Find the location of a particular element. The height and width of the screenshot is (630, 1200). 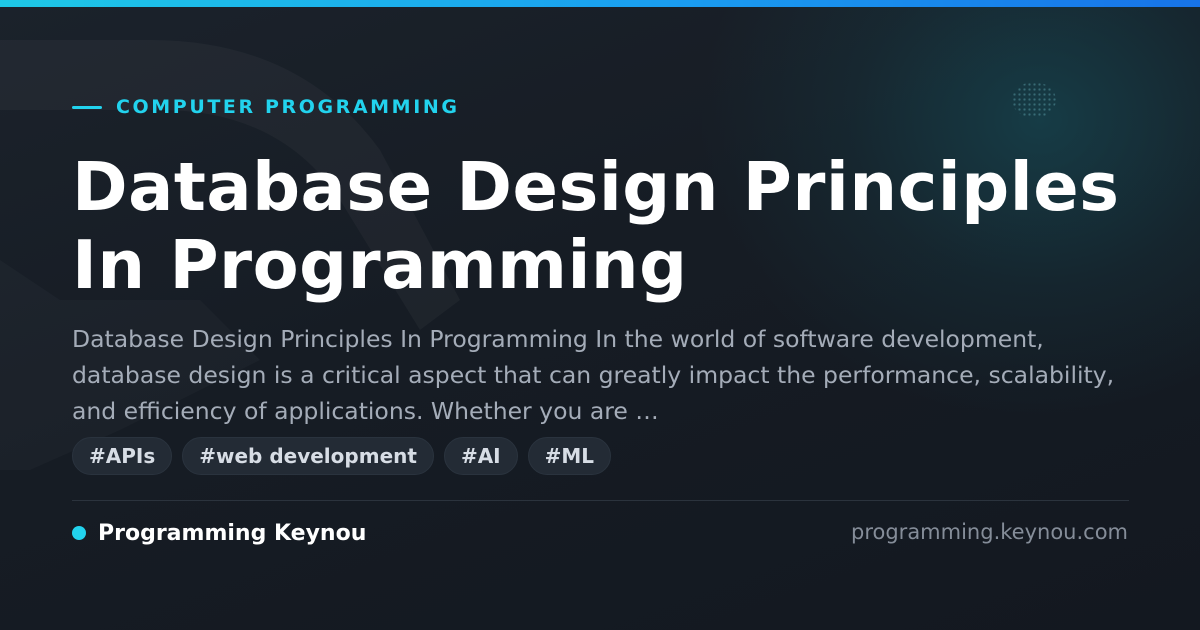

brand-dot-icon is located at coordinates (79, 533).